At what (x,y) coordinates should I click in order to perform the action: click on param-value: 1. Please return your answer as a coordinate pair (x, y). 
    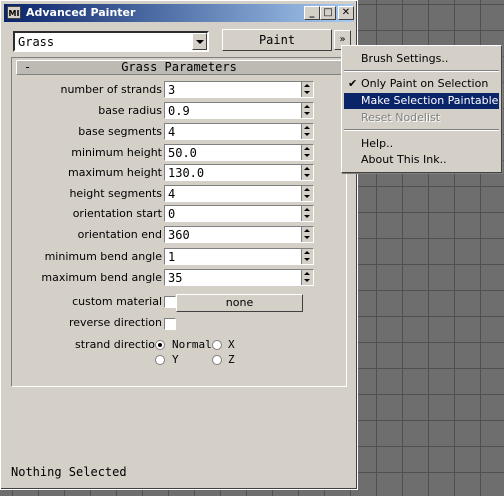
    Looking at the image, I should click on (171, 257).